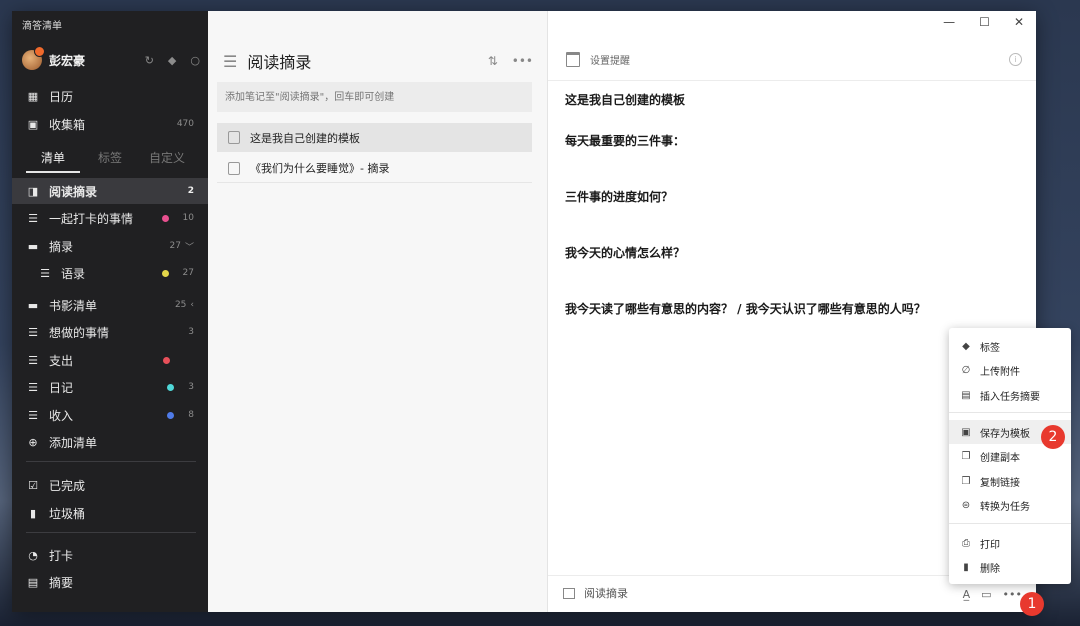 The image size is (1080, 626). What do you see at coordinates (110, 273) in the screenshot?
I see `sidebar-item-quotes: ☰ 语录 27` at bounding box center [110, 273].